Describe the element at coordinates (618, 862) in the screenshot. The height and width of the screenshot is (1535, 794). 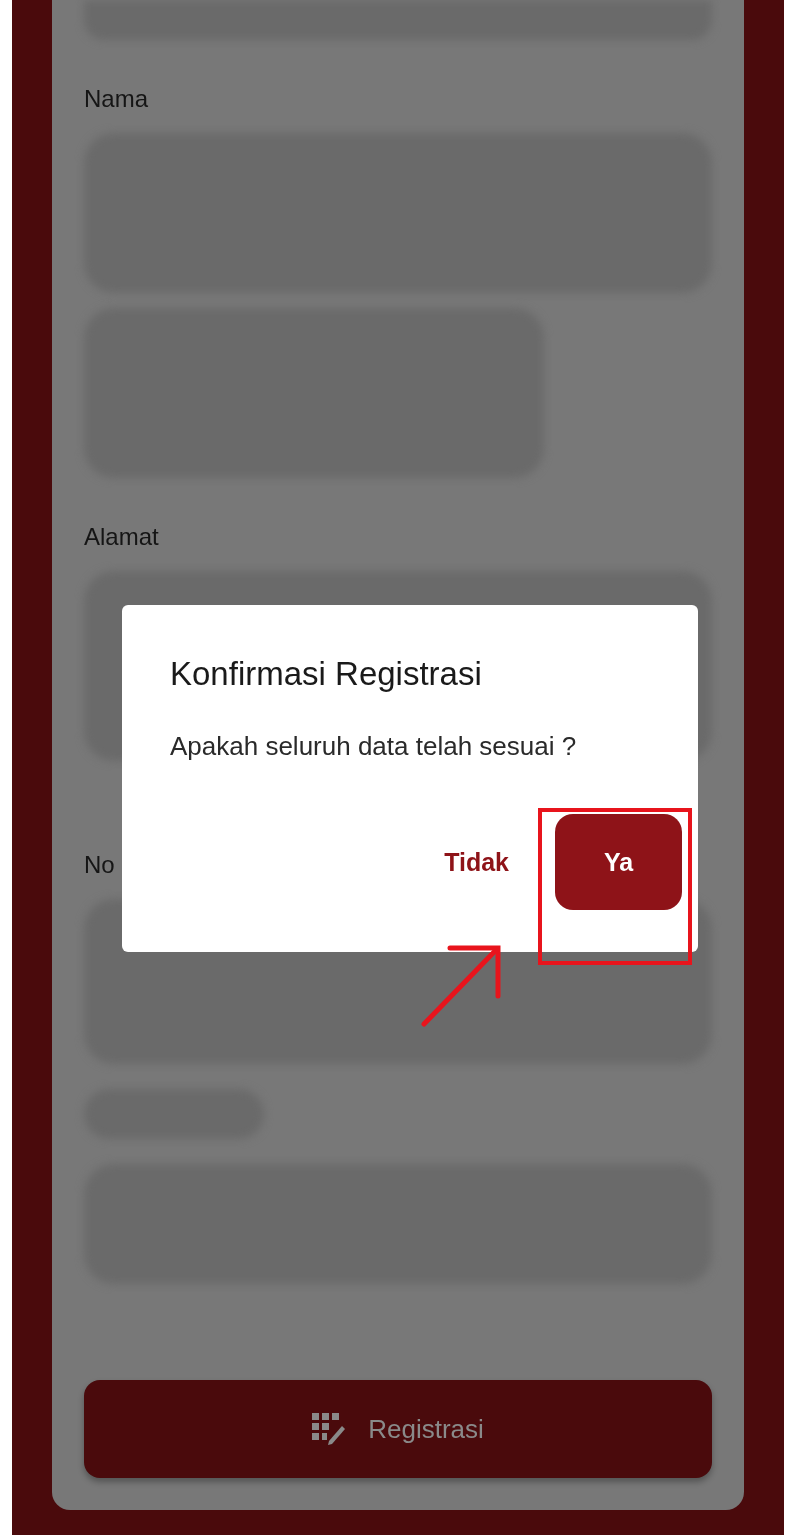
I see `confirm-button: Ya` at that location.